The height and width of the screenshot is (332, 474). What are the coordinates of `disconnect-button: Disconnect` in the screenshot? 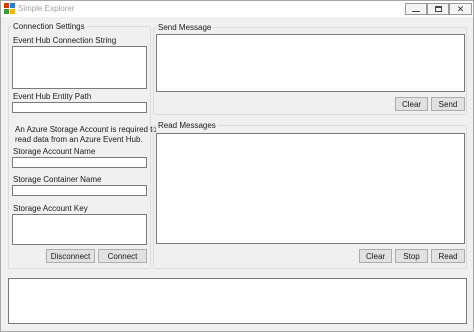 It's located at (70, 256).